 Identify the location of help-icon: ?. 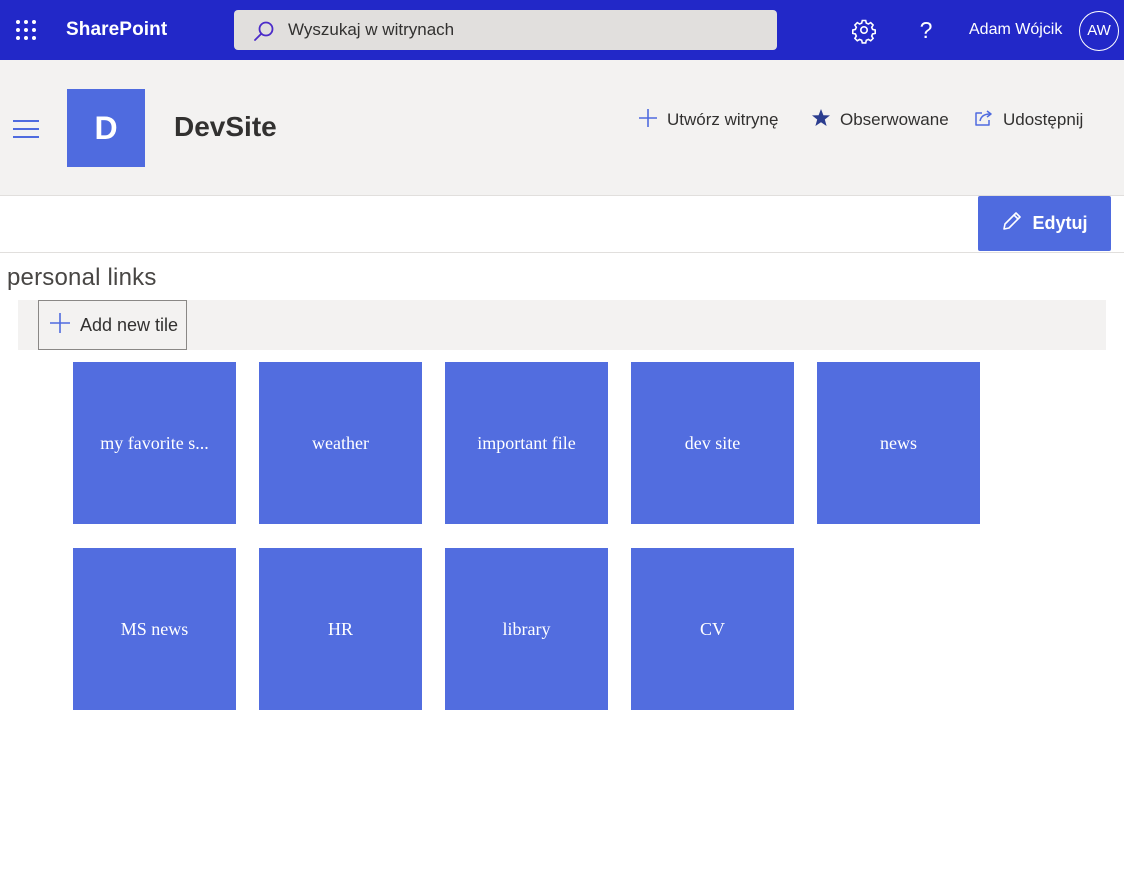
(926, 30).